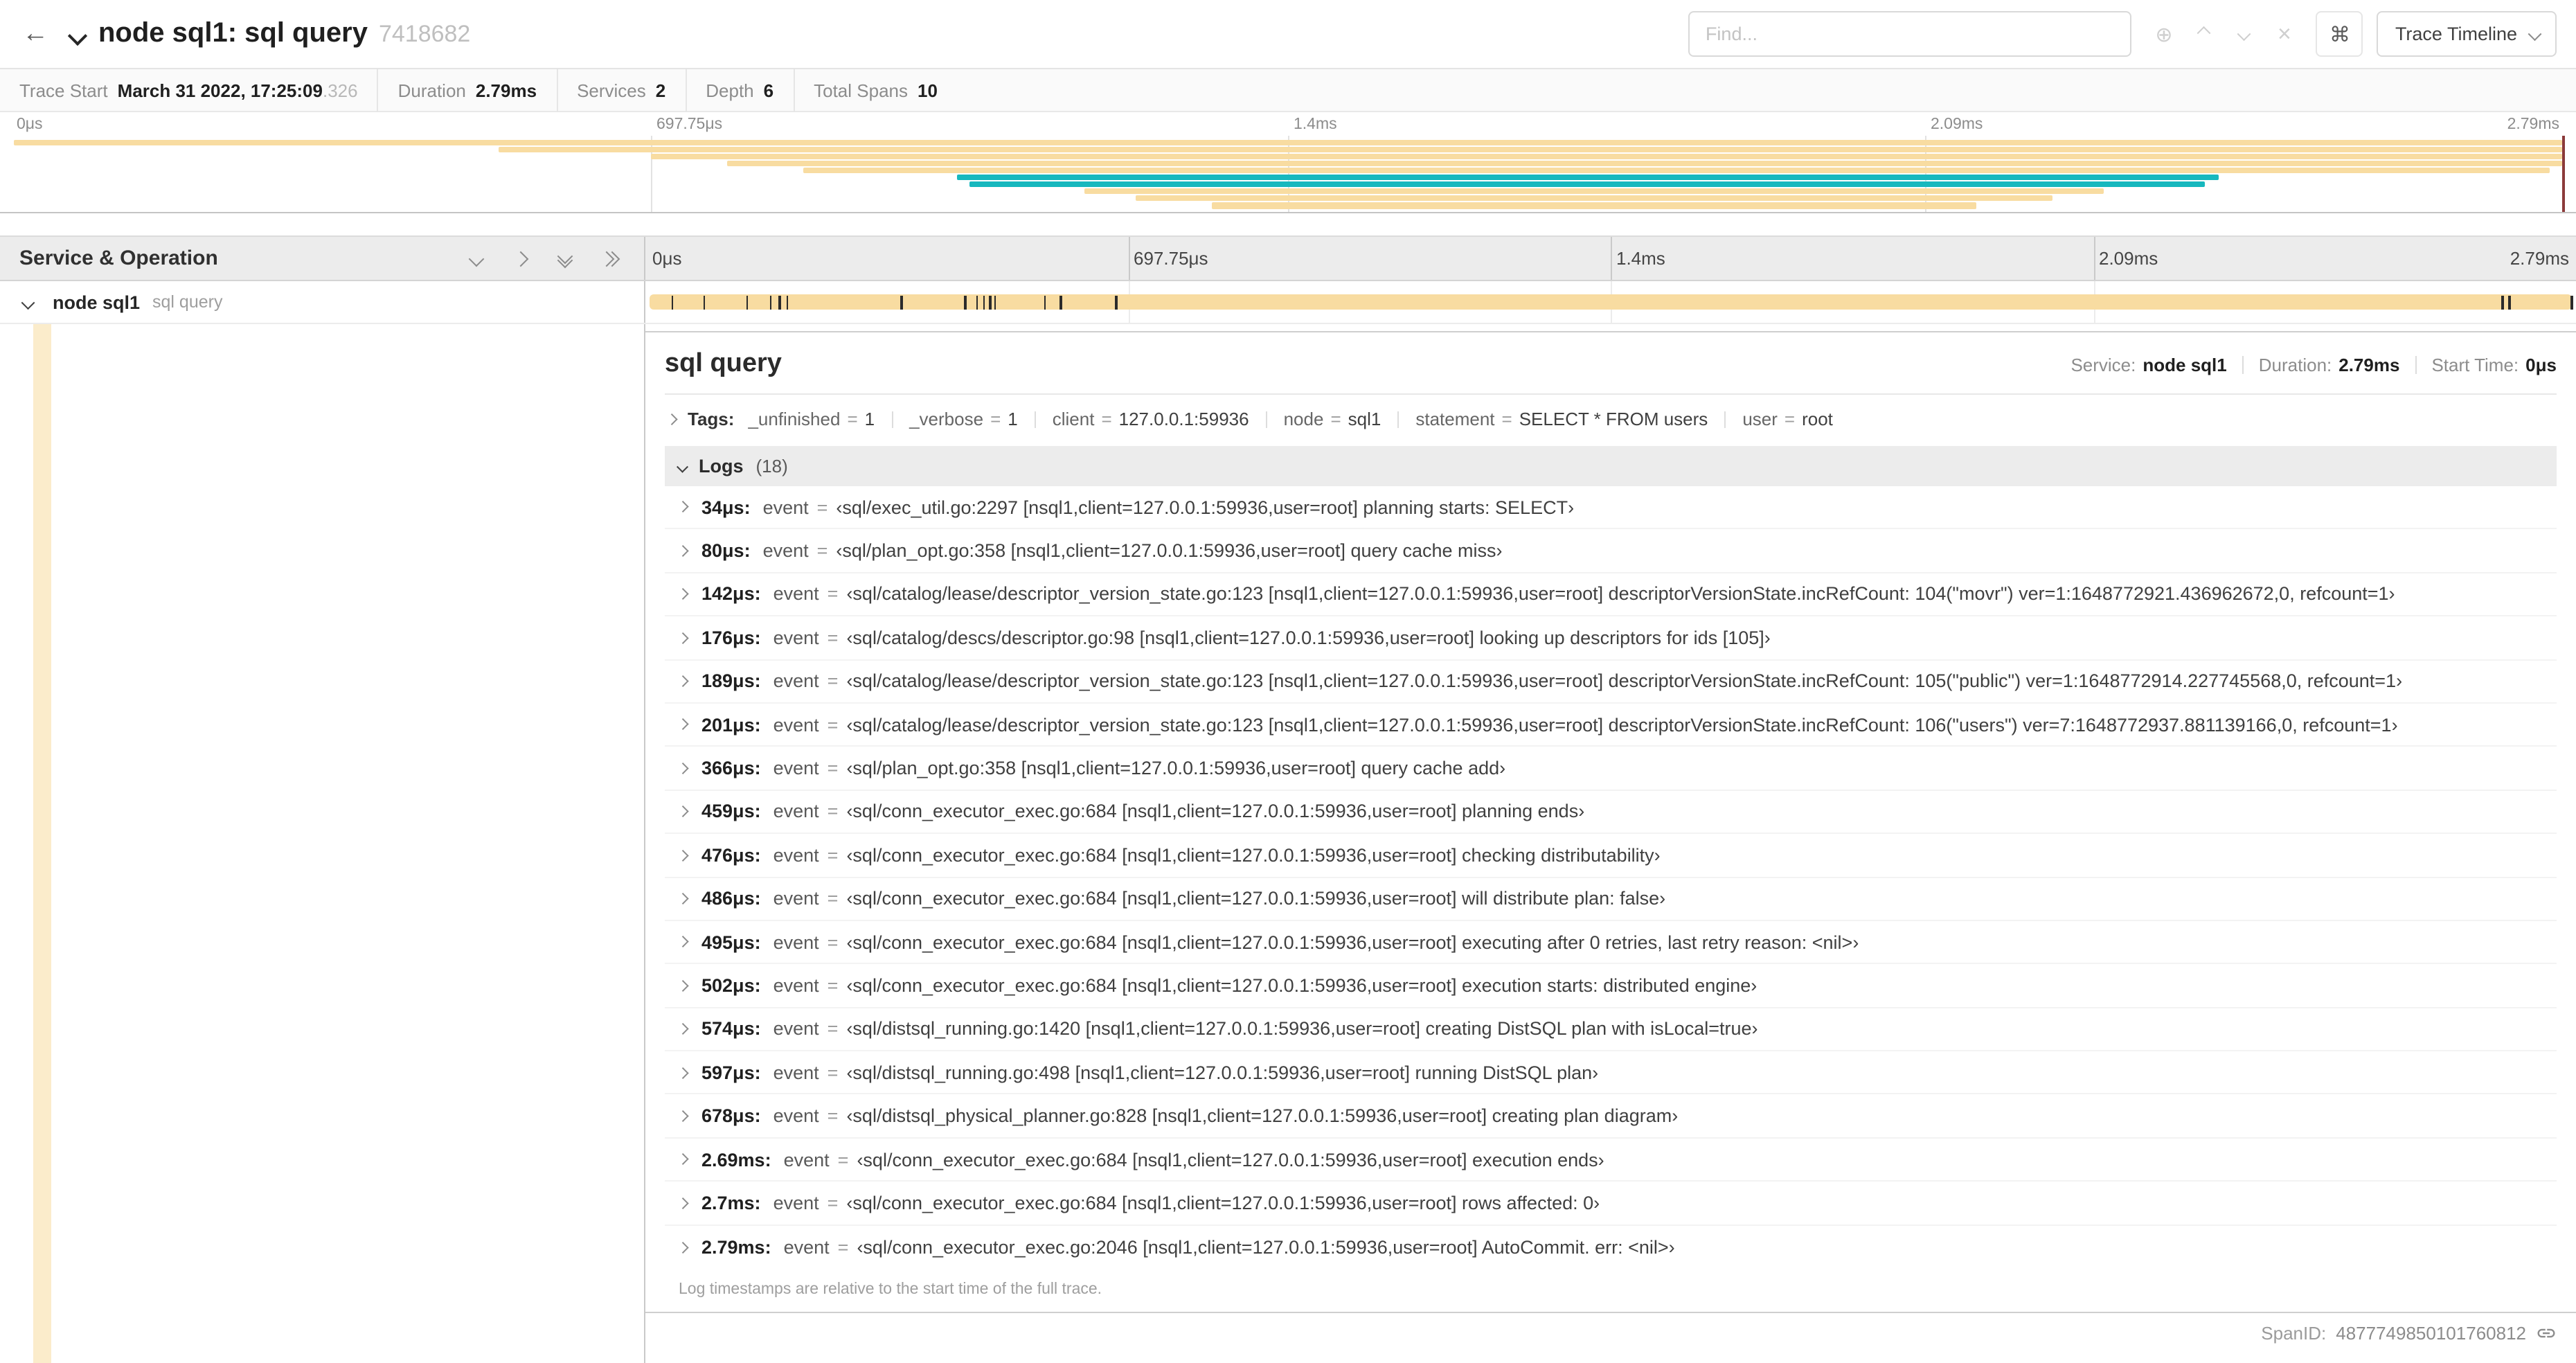  Describe the element at coordinates (731, 943) in the screenshot. I see `log-timestamp: 495μs:` at that location.